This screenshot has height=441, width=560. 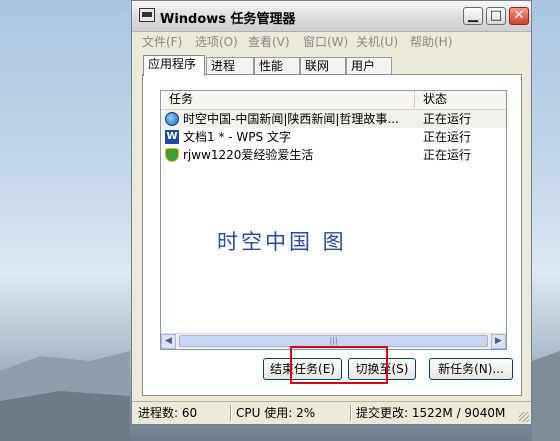 I want to click on title-bar: Windows 任务管理器 ▁ □ ✕, so click(x=331, y=16).